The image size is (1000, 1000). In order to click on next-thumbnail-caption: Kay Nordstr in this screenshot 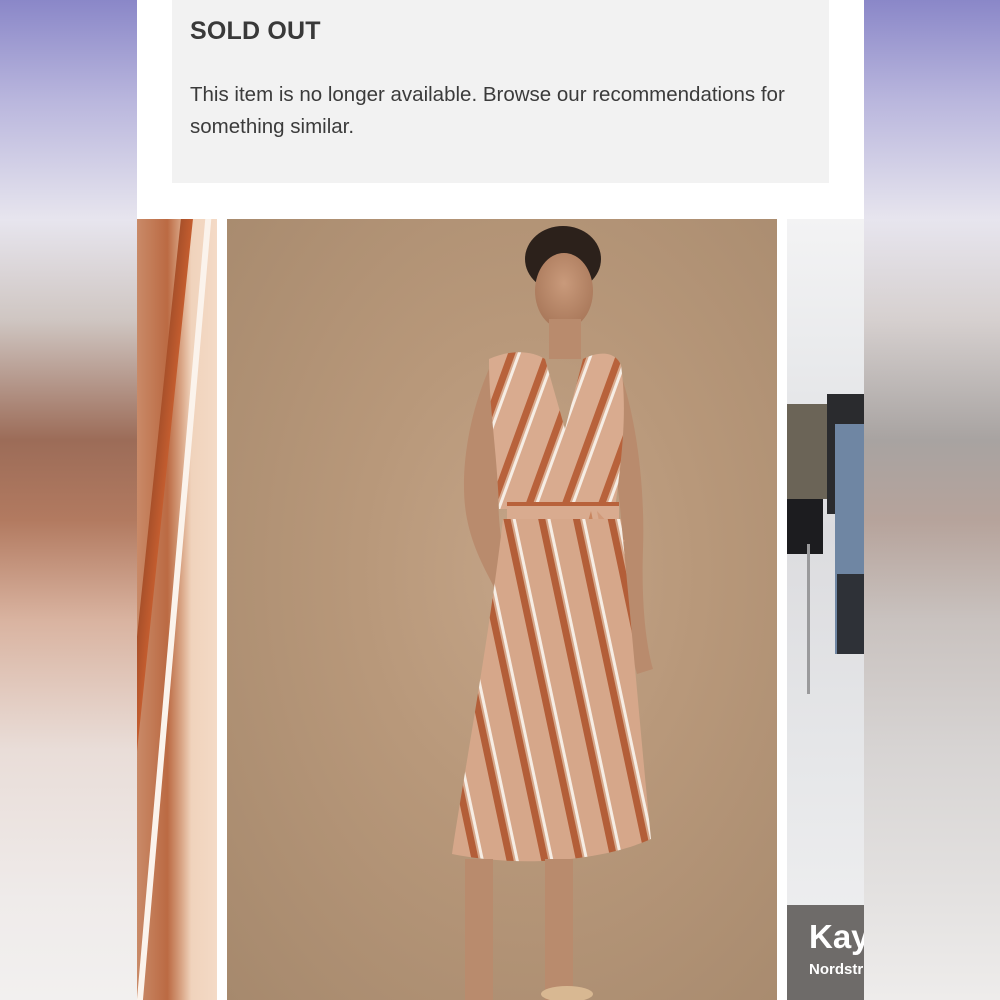, I will do `click(825, 952)`.